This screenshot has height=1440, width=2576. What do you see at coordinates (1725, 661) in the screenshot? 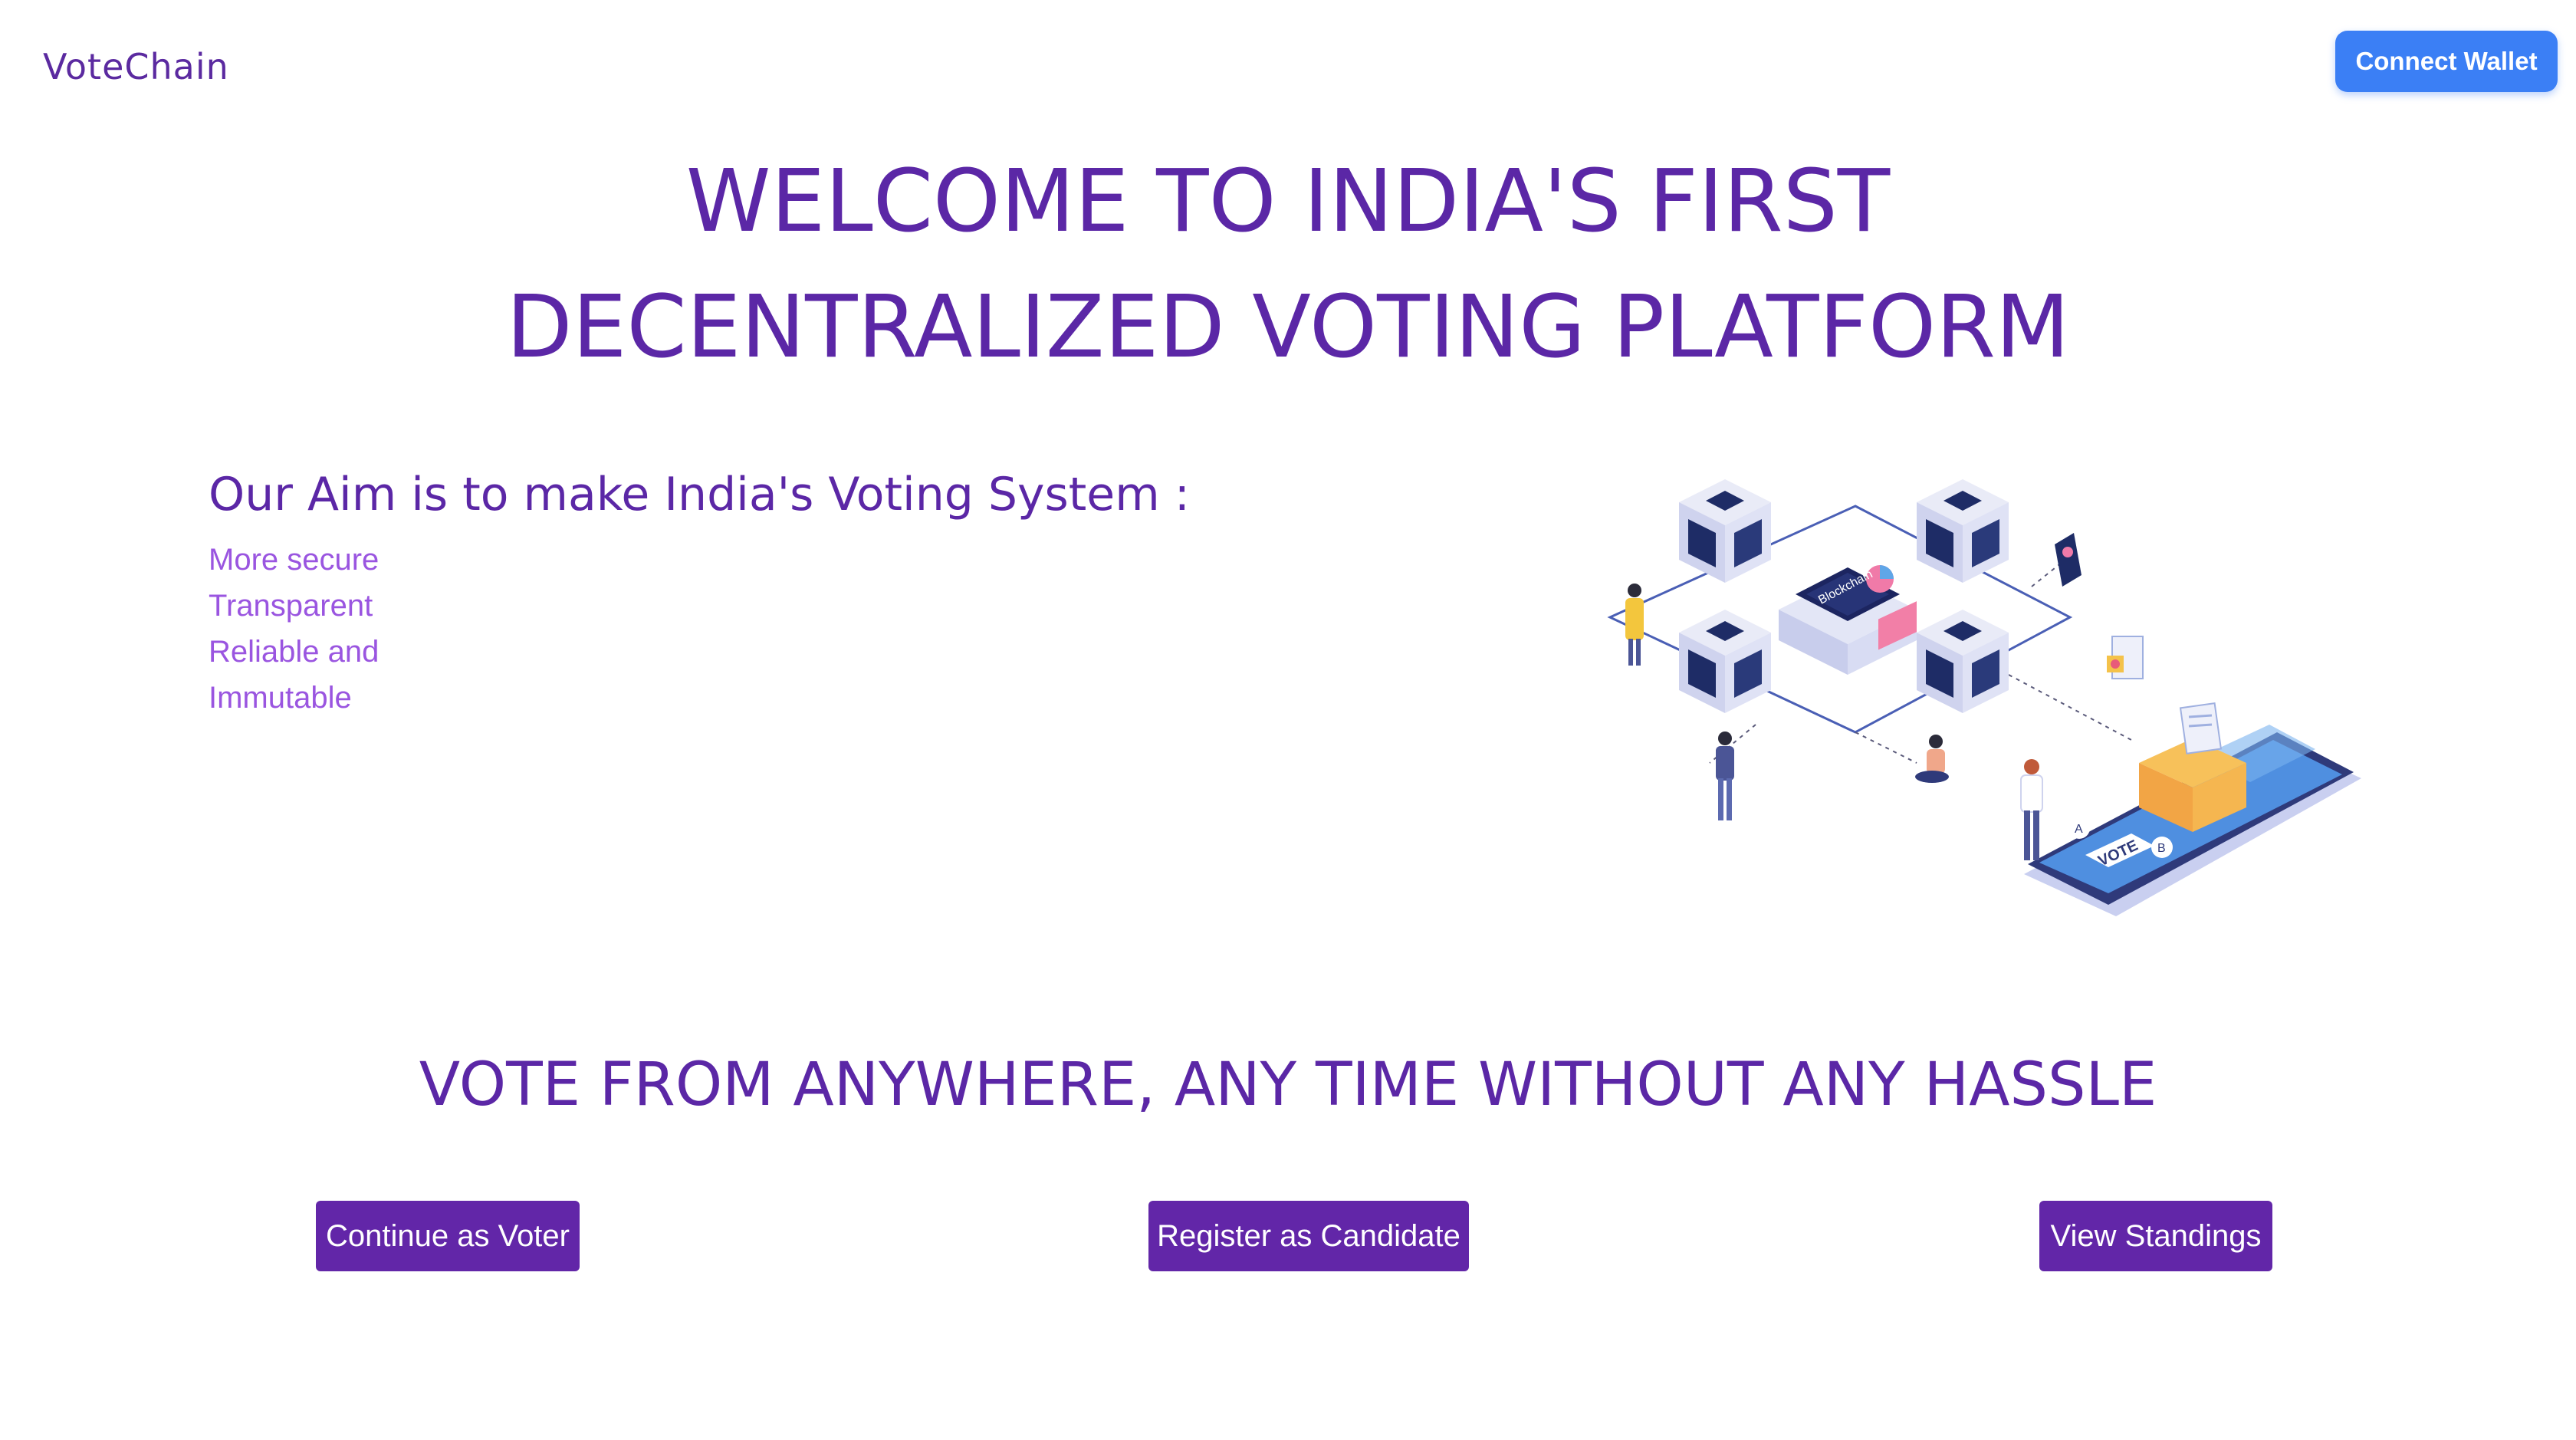
I see `server-cube-bottom-left` at bounding box center [1725, 661].